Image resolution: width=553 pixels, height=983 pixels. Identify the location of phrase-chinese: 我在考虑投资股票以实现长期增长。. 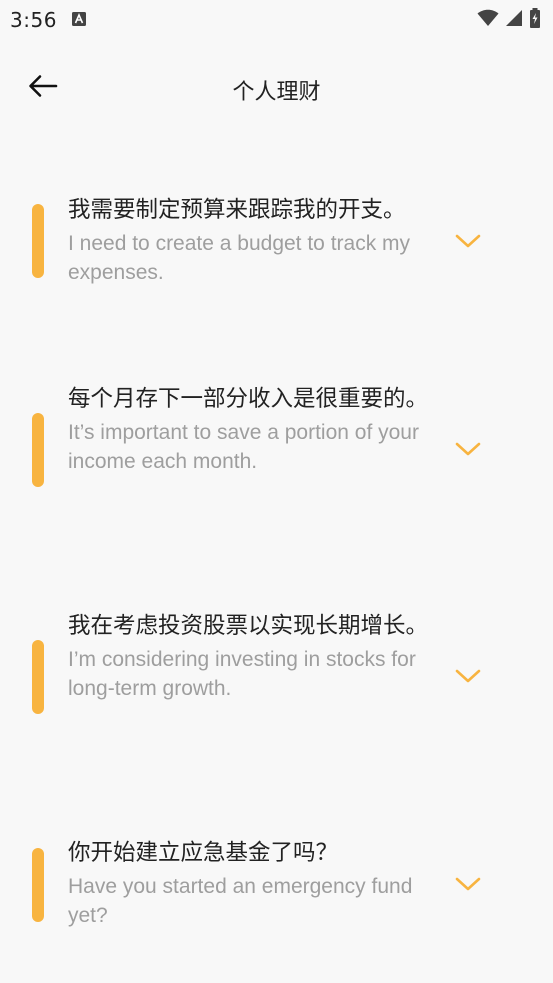
(248, 626).